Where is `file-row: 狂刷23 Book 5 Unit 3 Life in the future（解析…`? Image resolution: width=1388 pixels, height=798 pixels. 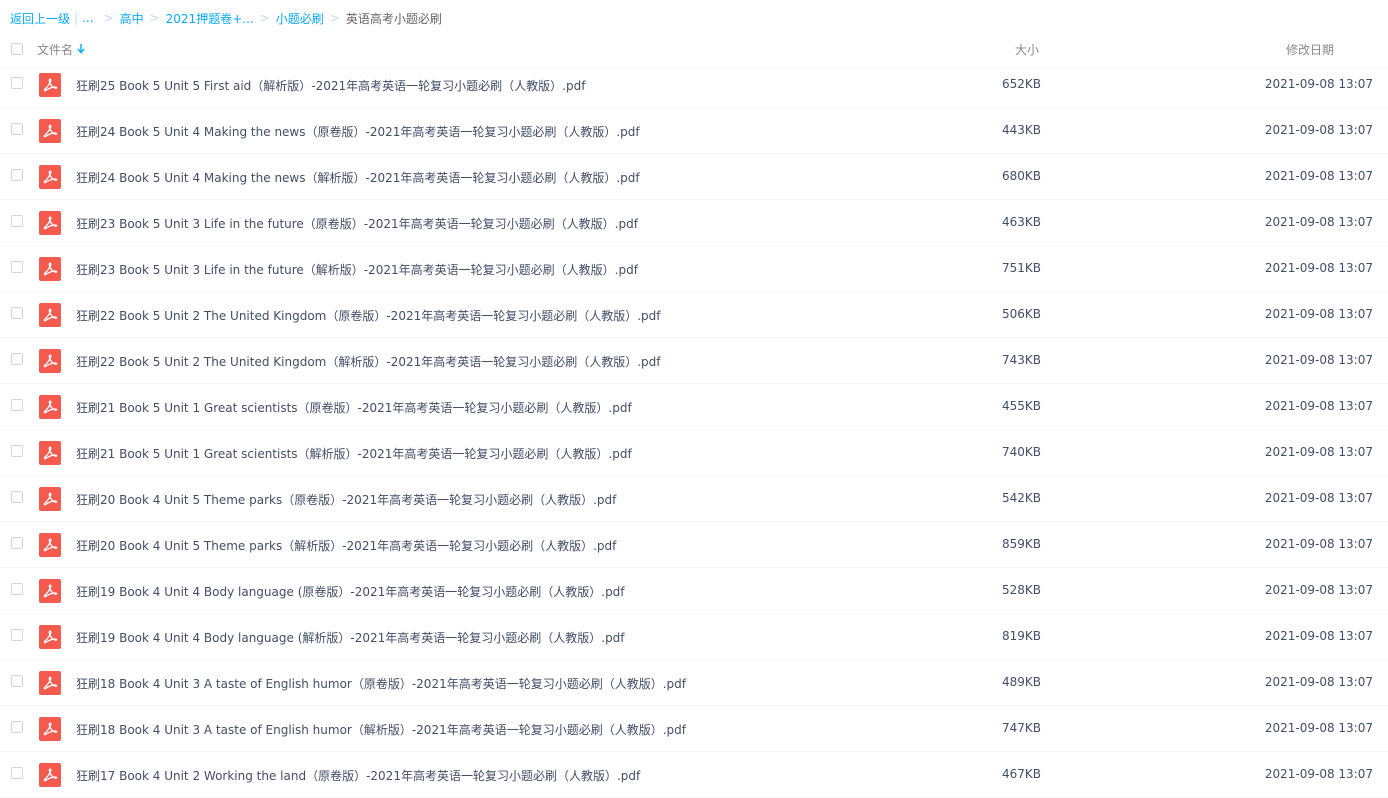
file-row: 狂刷23 Book 5 Unit 3 Life in the future（解析… is located at coordinates (694, 269).